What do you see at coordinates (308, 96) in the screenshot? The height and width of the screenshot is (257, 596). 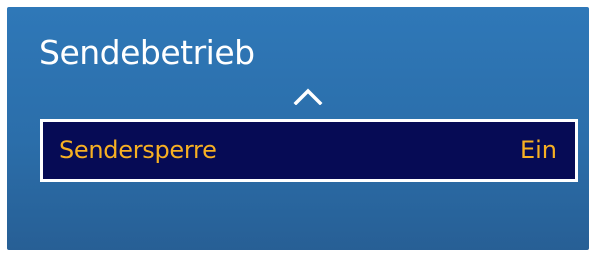 I see `chevron-up-icon` at bounding box center [308, 96].